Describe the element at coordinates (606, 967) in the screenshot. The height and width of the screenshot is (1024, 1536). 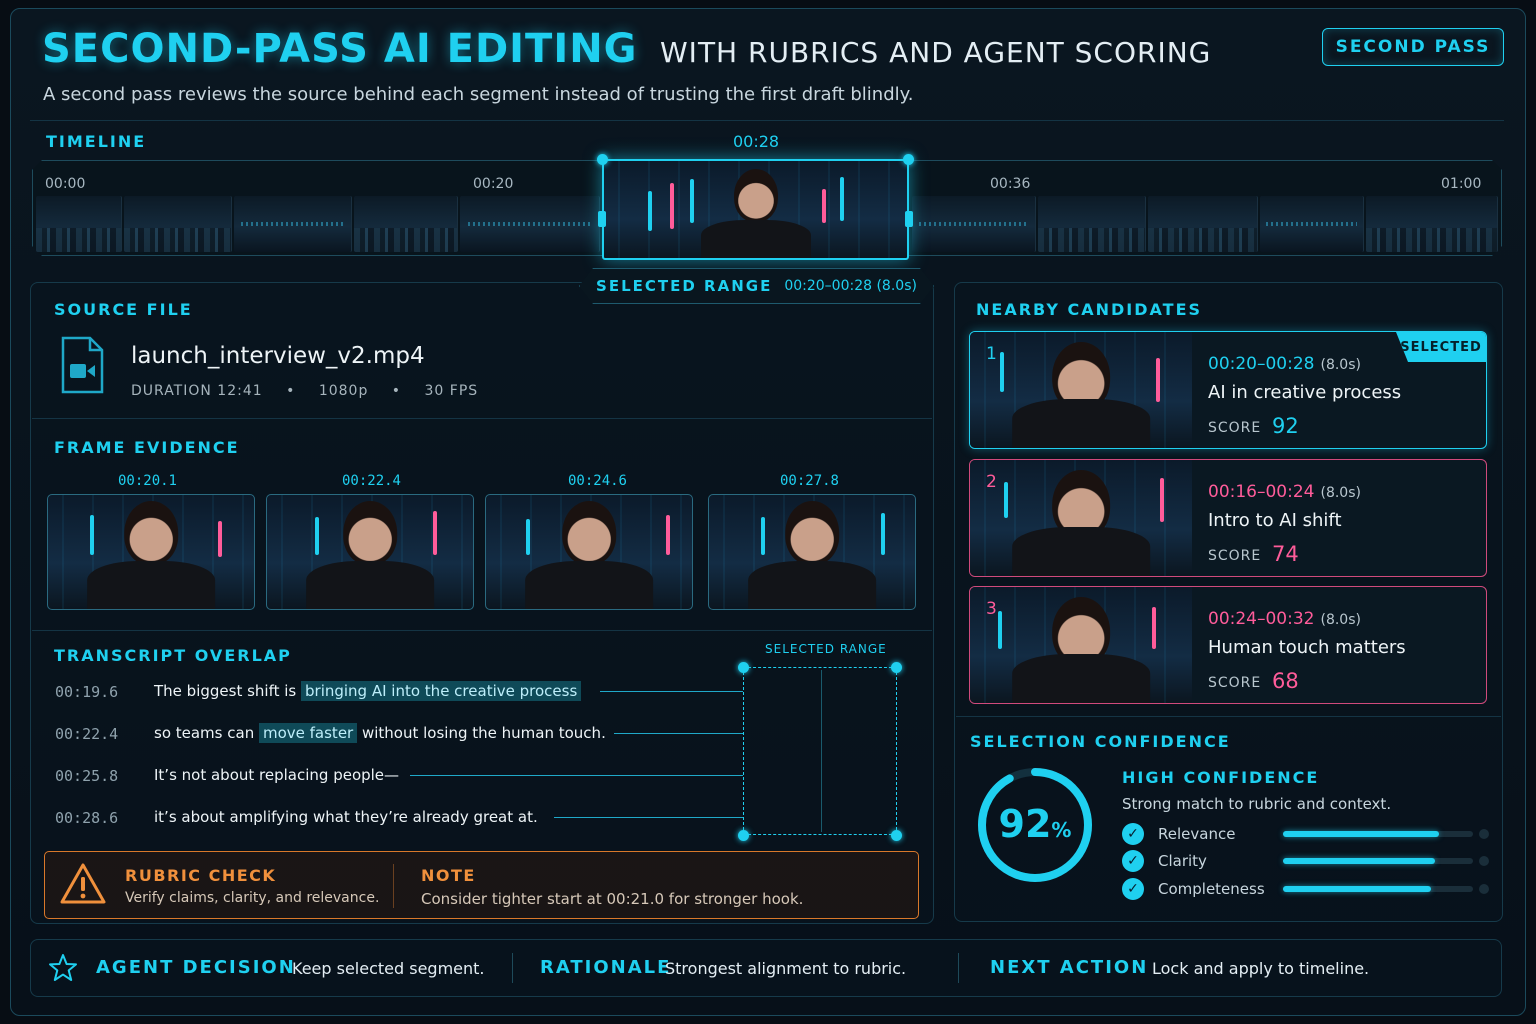
I see `rationale-label: RATIONALE` at that location.